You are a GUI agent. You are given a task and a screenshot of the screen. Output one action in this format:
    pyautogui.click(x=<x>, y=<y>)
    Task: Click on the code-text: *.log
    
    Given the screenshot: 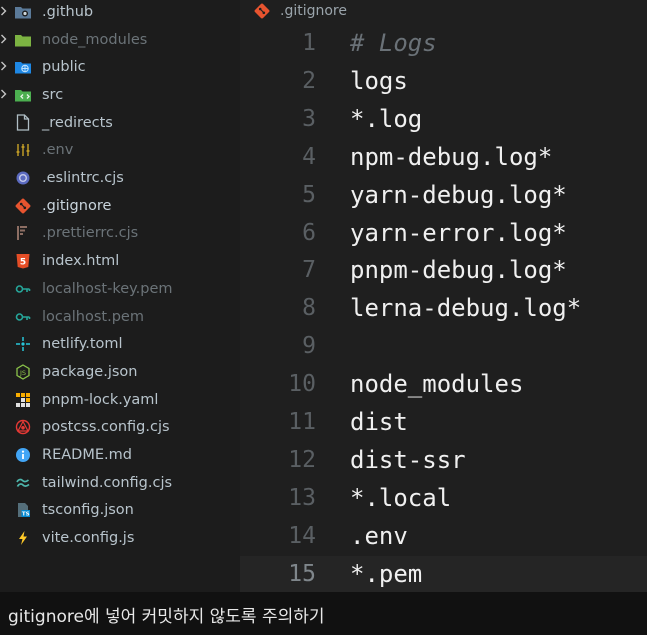 What is the action you would take?
    pyautogui.click(x=386, y=118)
    